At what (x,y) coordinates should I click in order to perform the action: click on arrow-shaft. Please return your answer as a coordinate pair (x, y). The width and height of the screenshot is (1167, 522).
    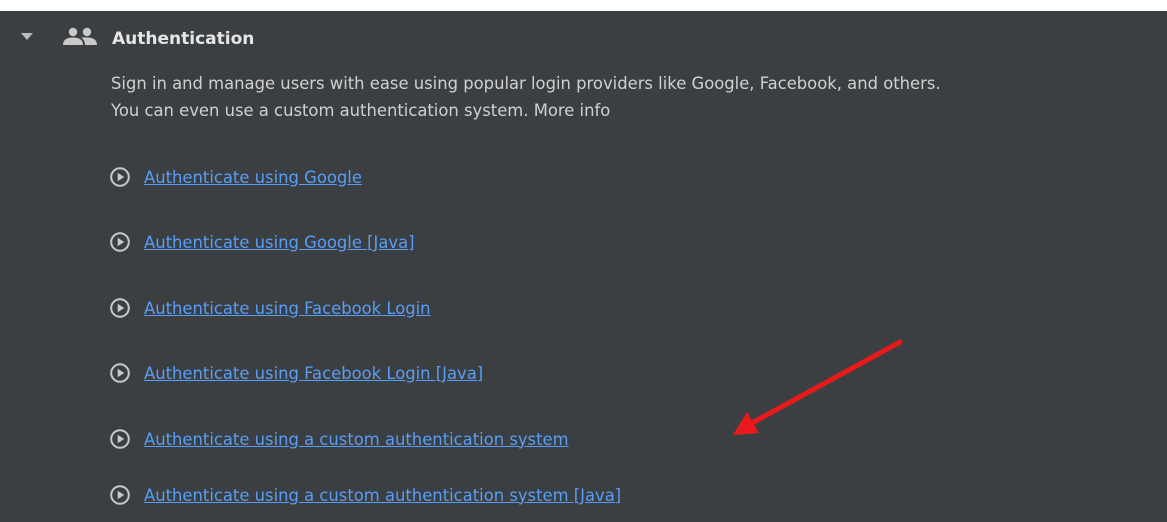
    Looking at the image, I should click on (826, 382).